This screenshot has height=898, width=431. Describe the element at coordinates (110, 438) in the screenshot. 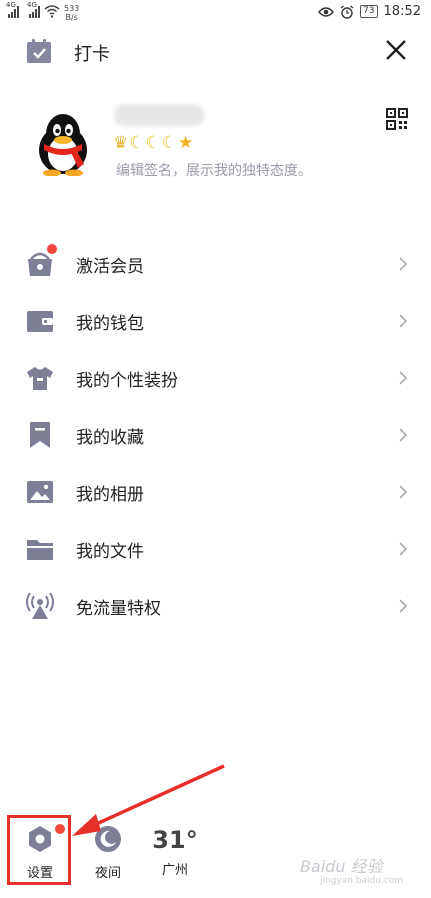

I see `menu-label: 我的收藏` at that location.